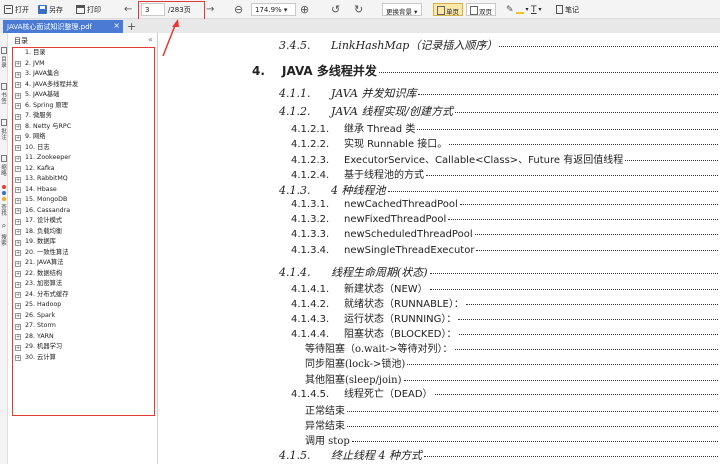 This screenshot has width=720, height=464. What do you see at coordinates (83, 106) in the screenshot?
I see `outline-item: +6. Spring 原理` at bounding box center [83, 106].